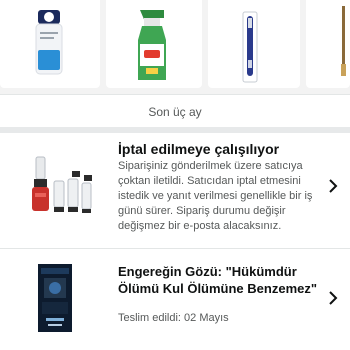 The height and width of the screenshot is (350, 350). I want to click on recent-product-spray, so click(154, 44).